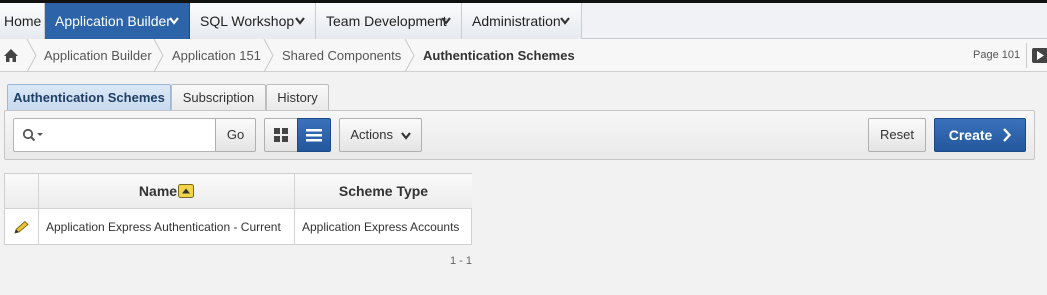 Image resolution: width=1047 pixels, height=295 pixels. Describe the element at coordinates (128, 135) in the screenshot. I see `search-input` at that location.